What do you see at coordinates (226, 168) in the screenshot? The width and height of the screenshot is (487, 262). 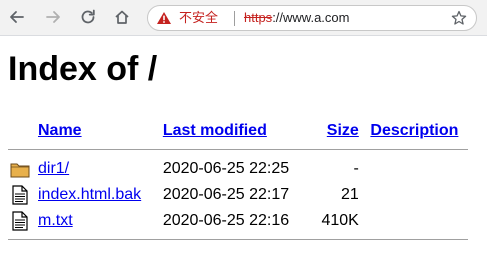 I see `entry-modified: 2020-06-25 22:25` at bounding box center [226, 168].